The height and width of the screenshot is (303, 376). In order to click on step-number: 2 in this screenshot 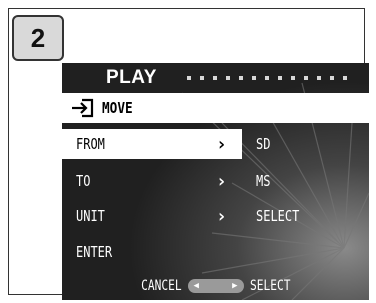, I will do `click(38, 37)`.